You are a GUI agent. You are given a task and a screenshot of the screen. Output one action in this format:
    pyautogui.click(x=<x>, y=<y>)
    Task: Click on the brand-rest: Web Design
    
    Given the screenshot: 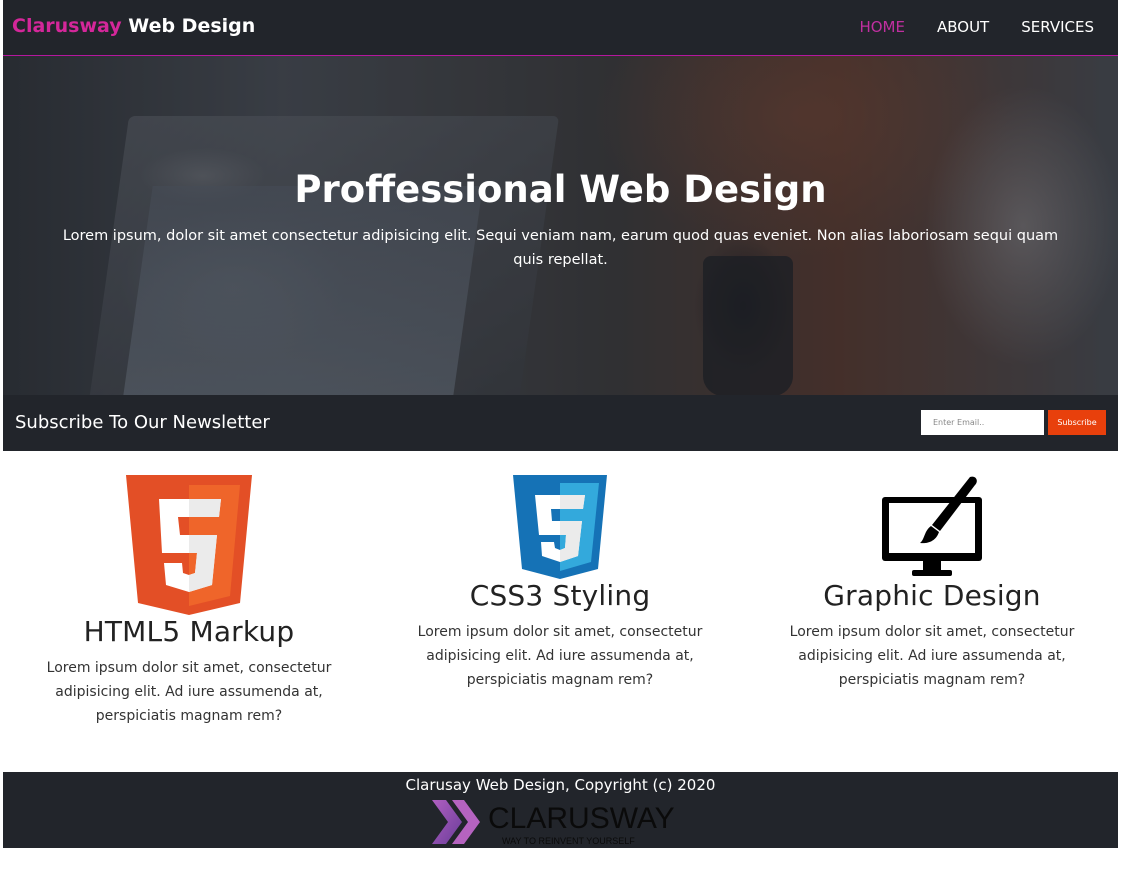 What is the action you would take?
    pyautogui.click(x=192, y=26)
    